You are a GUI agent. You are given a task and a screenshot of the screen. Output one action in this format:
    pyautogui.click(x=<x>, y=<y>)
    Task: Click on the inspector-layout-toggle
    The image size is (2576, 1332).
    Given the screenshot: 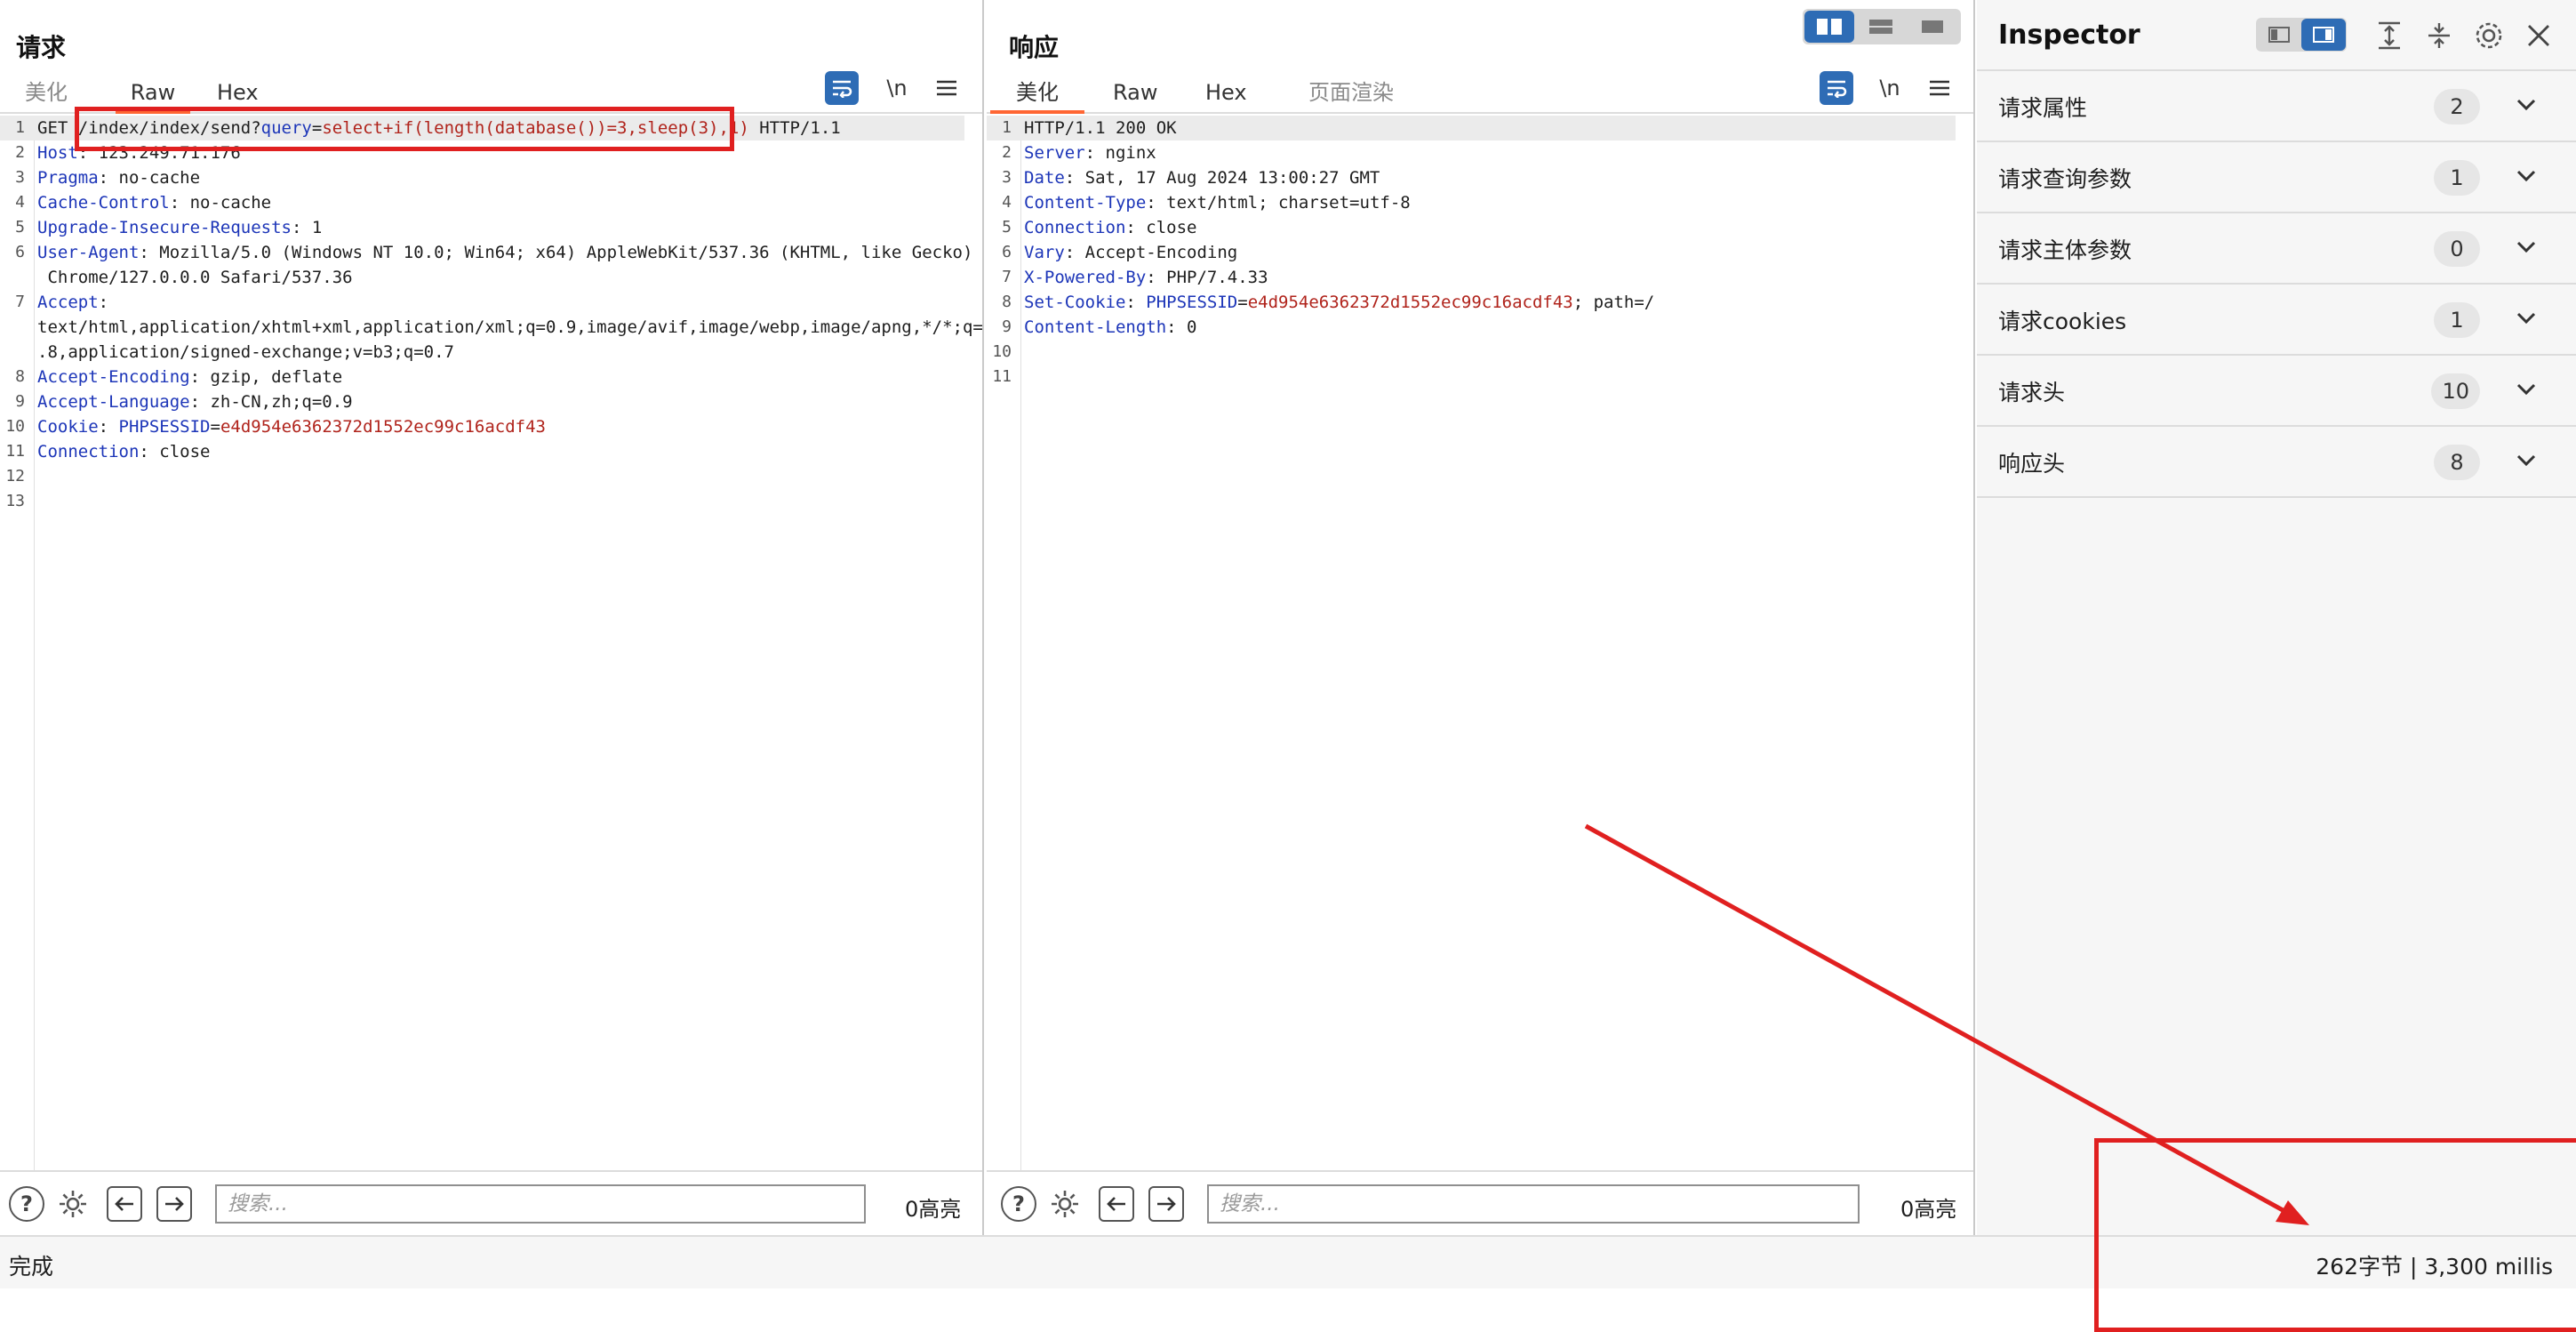 What is the action you would take?
    pyautogui.click(x=2301, y=35)
    